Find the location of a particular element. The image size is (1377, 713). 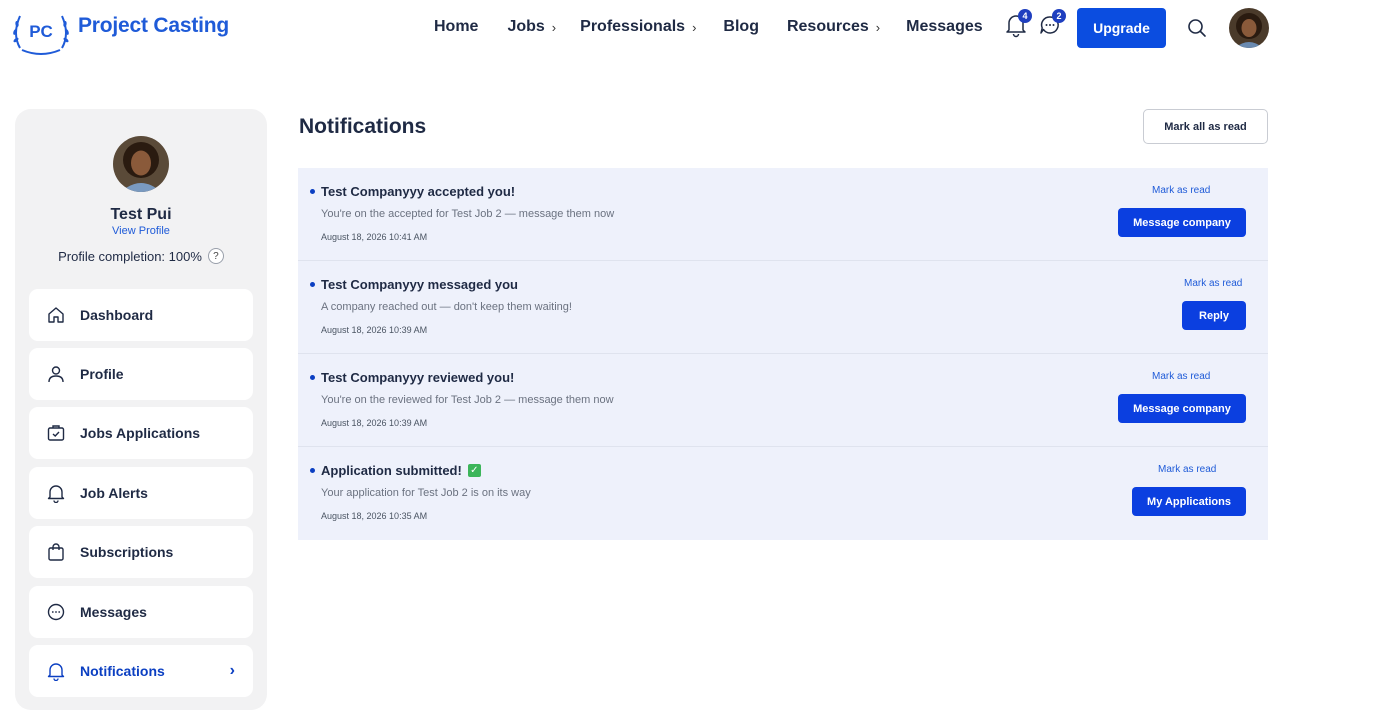

nav-home-label: Home is located at coordinates (456, 26).